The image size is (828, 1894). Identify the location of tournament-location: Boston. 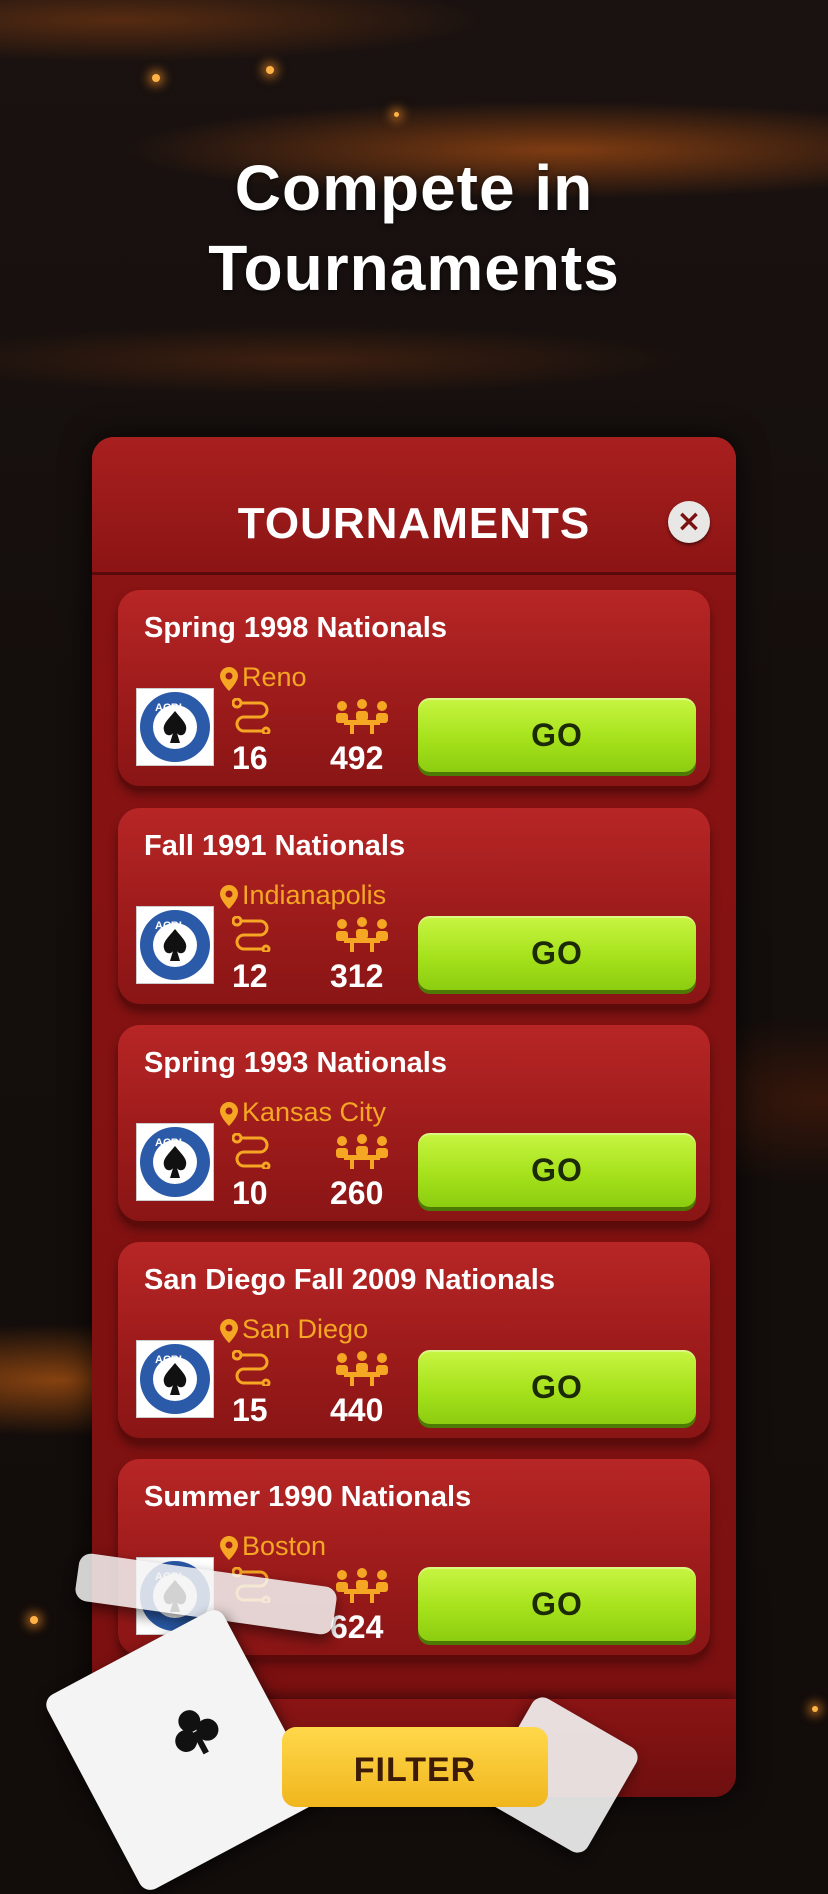
(273, 1546).